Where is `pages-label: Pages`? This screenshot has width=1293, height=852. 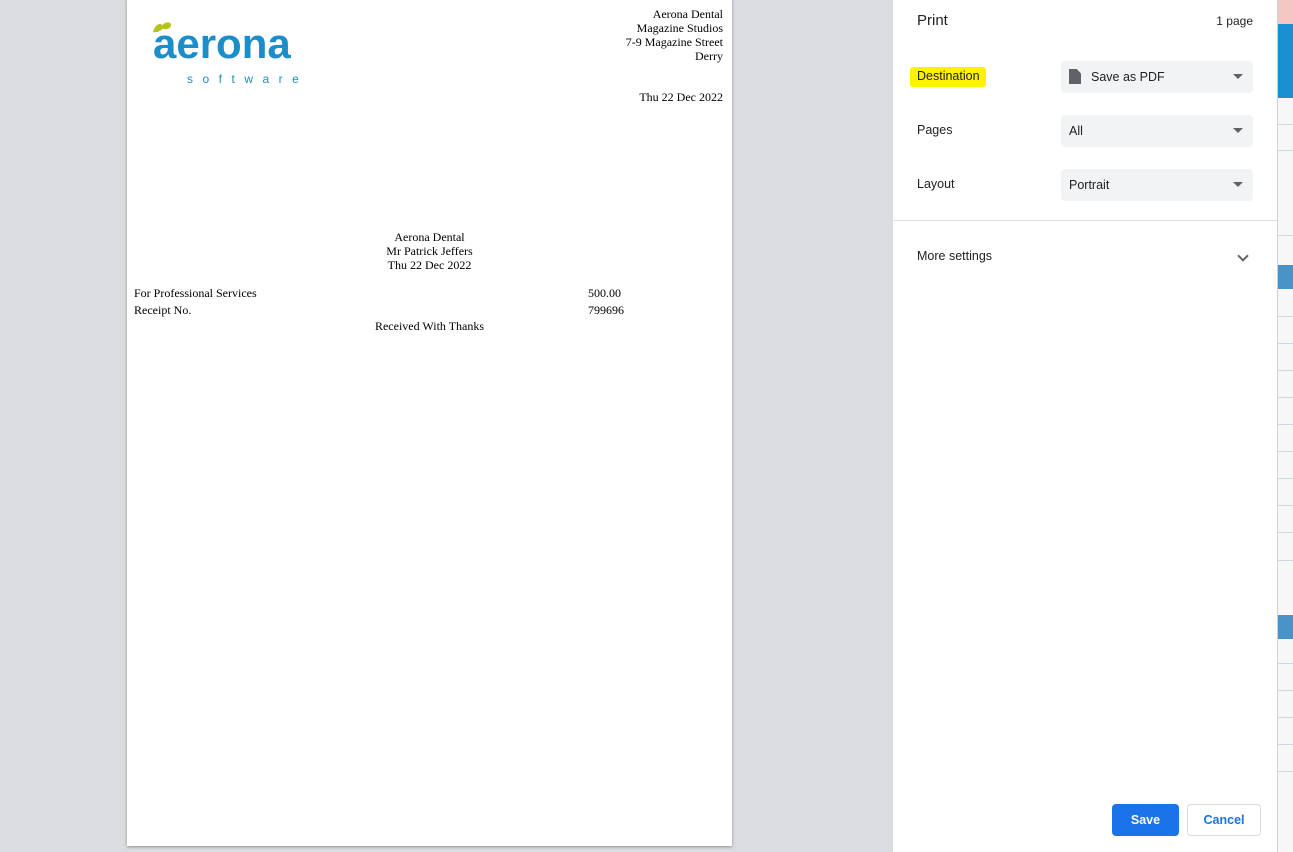
pages-label: Pages is located at coordinates (935, 130).